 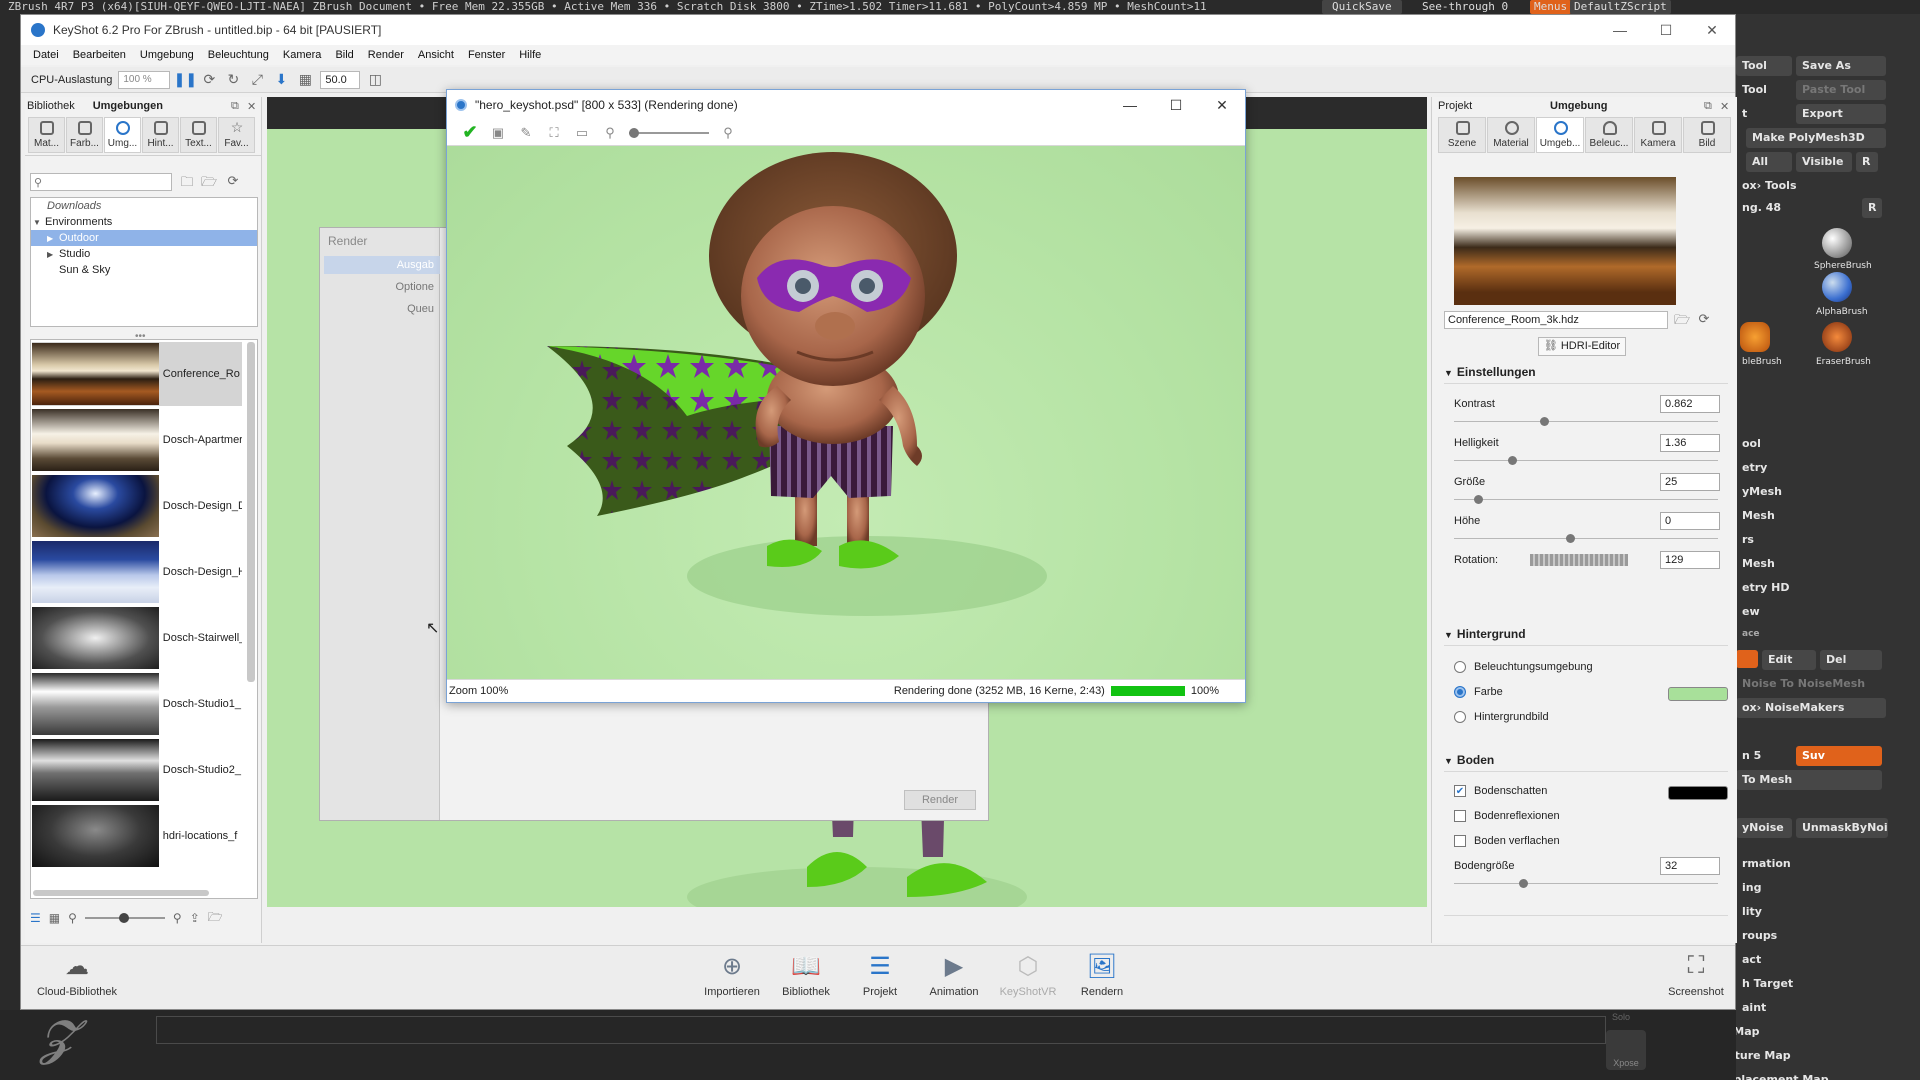 What do you see at coordinates (39, 223) in the screenshot?
I see `expand-icon: ▼` at bounding box center [39, 223].